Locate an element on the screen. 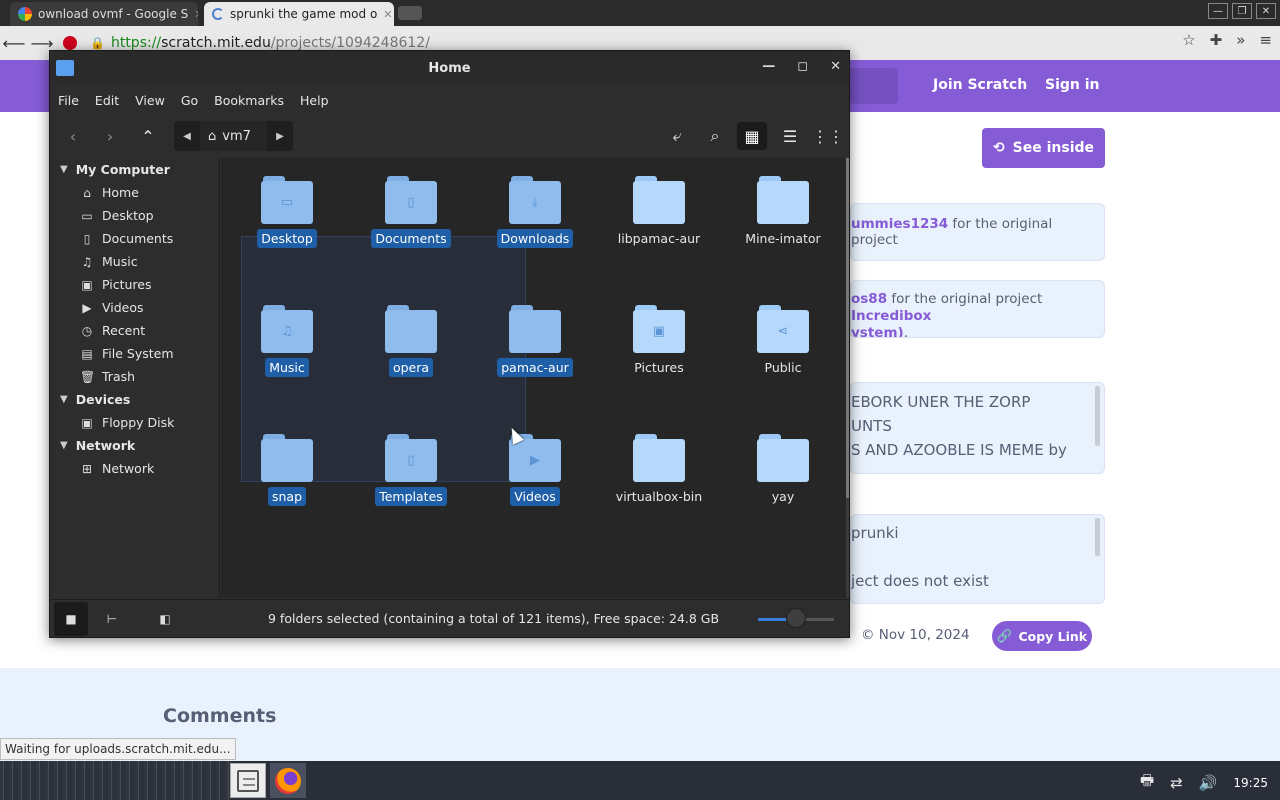 This screenshot has height=800, width=1280. open-terminal-icon: ⤶ is located at coordinates (677, 136).